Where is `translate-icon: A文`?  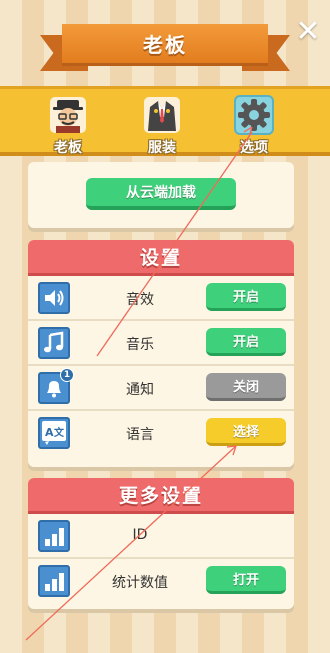 translate-icon: A文 is located at coordinates (54, 433).